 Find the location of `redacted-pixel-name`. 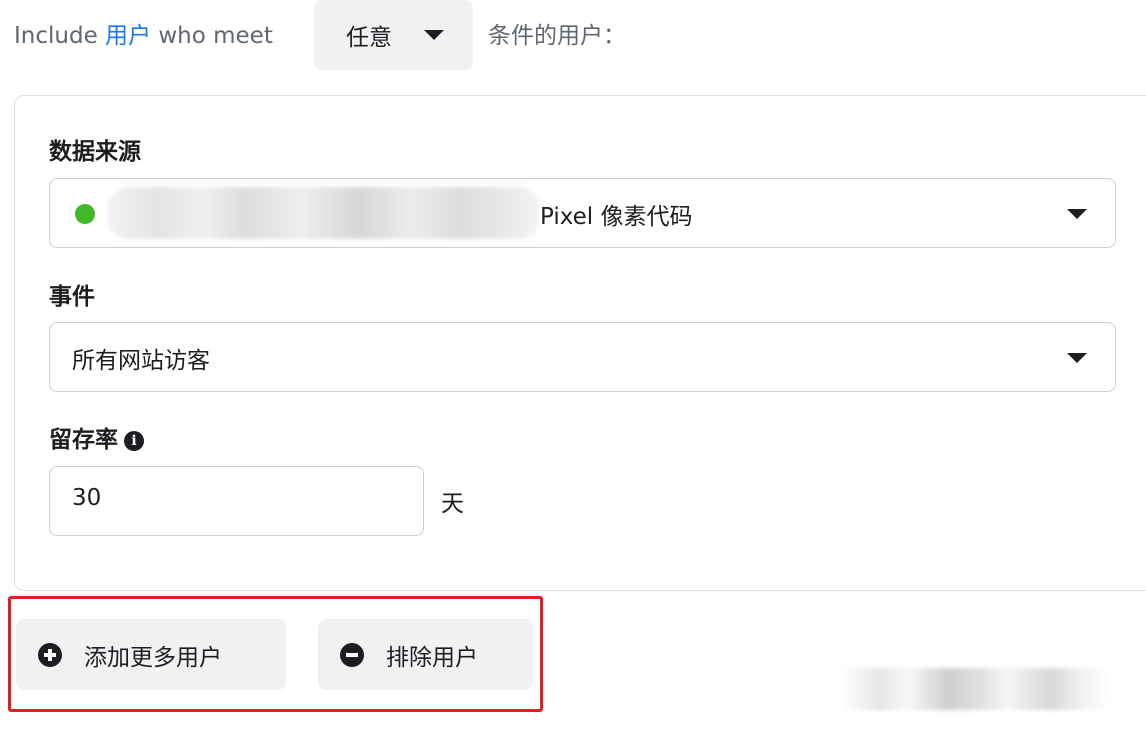

redacted-pixel-name is located at coordinates (324, 213).